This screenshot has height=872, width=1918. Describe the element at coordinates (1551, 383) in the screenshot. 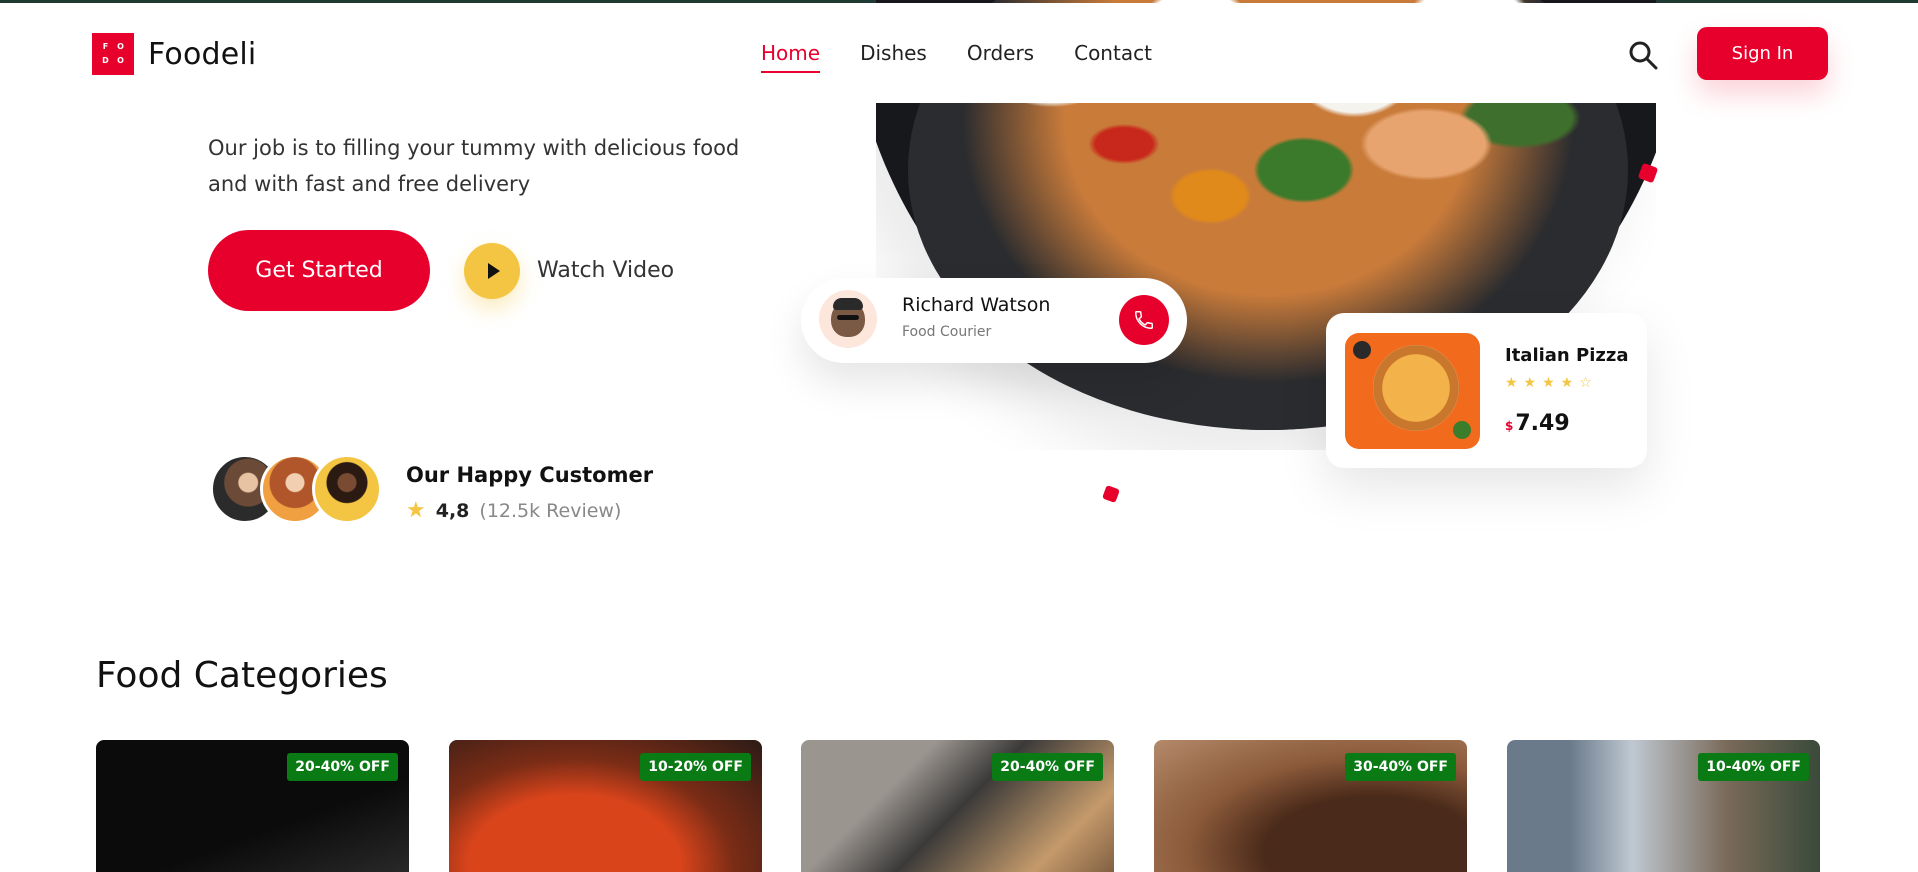

I see `dish-rating-stars: ★★★★☆` at that location.